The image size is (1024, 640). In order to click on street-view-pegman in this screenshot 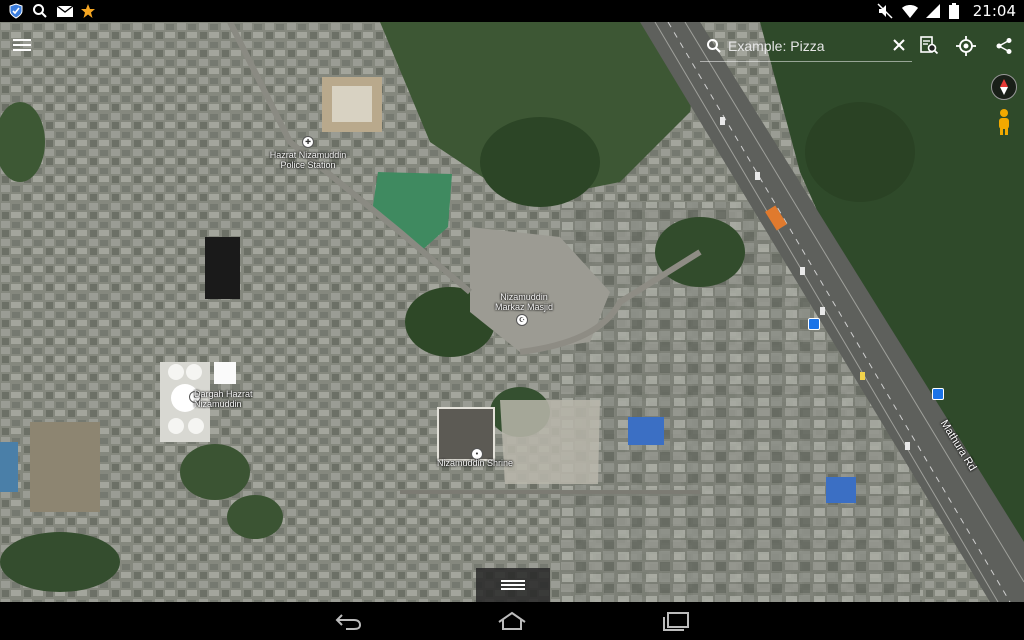, I will do `click(1004, 122)`.